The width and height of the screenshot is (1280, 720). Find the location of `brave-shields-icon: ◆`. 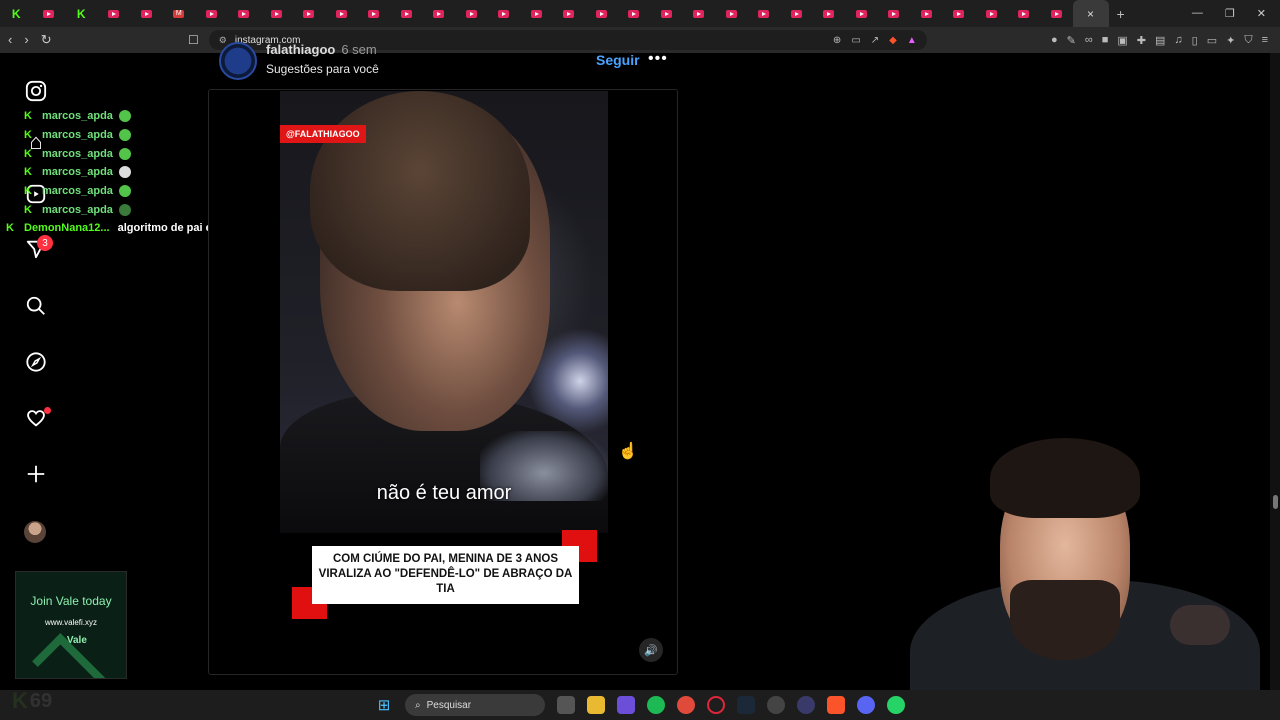

brave-shields-icon: ◆ is located at coordinates (893, 40).